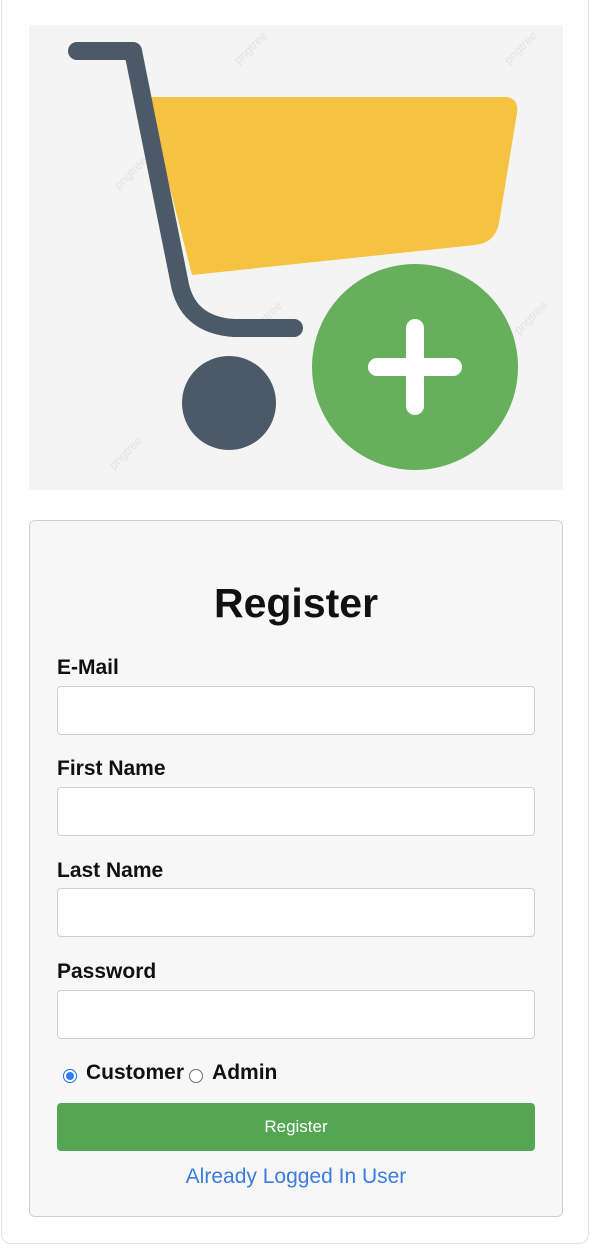 This screenshot has height=1248, width=598. I want to click on password-field, so click(296, 1014).